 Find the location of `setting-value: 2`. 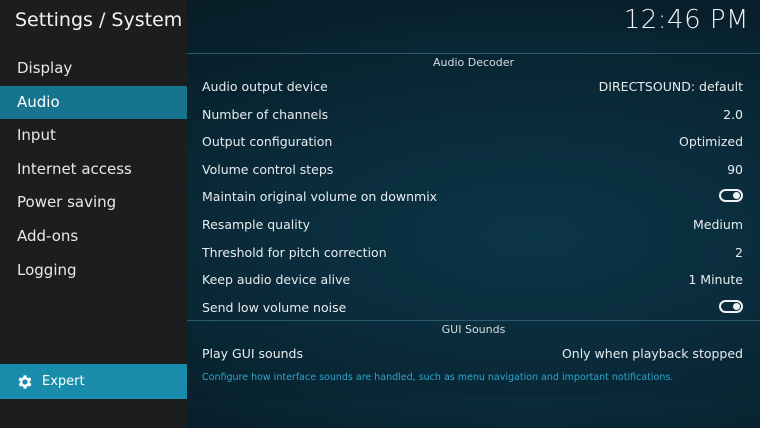

setting-value: 2 is located at coordinates (739, 252).